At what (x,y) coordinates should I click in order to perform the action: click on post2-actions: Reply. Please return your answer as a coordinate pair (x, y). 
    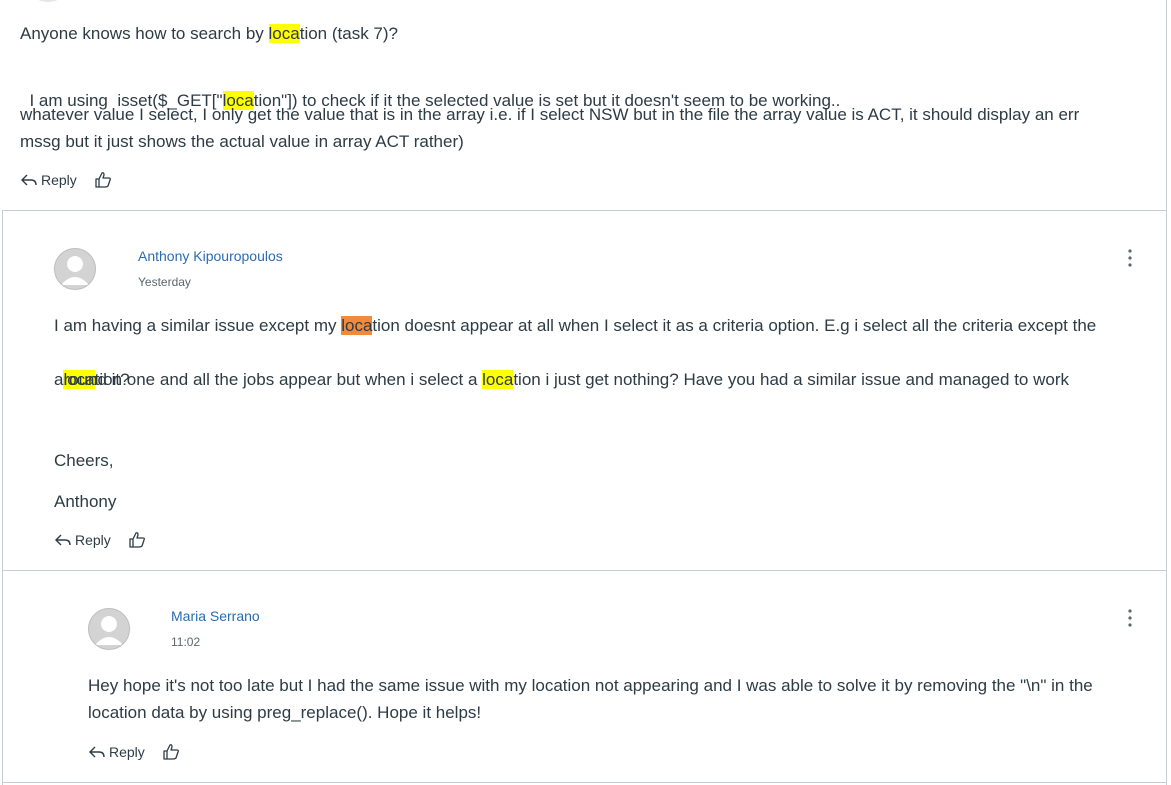
    Looking at the image, I should click on (100, 540).